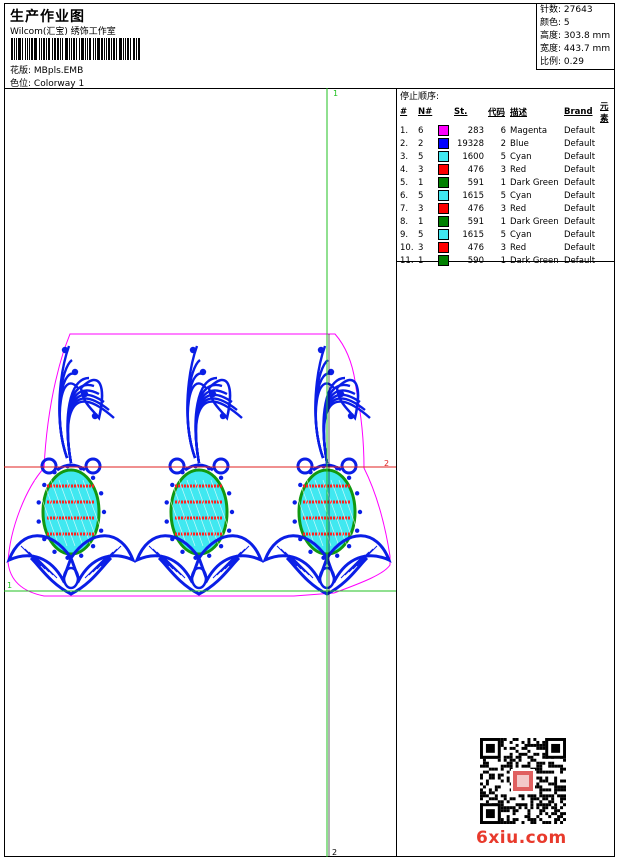  What do you see at coordinates (221, 466) in the screenshot?
I see `scroll-curl` at bounding box center [221, 466].